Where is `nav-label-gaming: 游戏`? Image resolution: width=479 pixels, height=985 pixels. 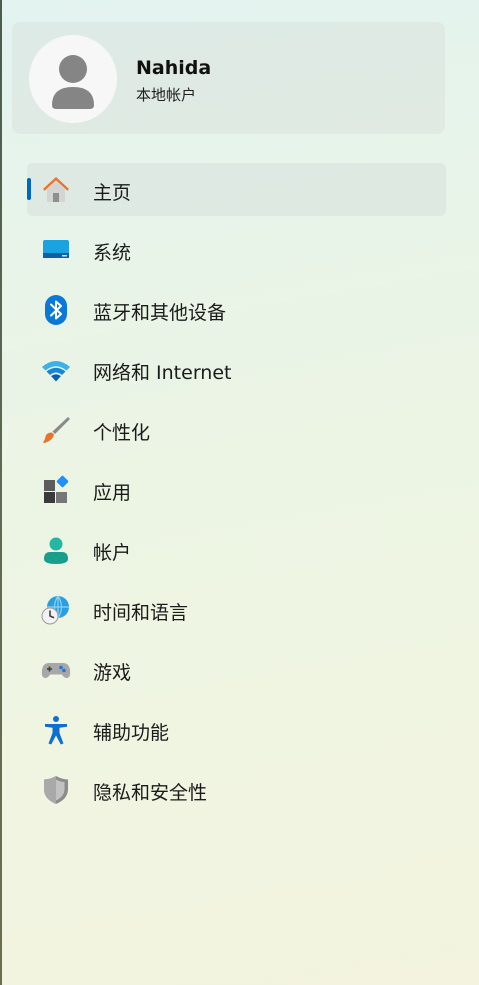 nav-label-gaming: 游戏 is located at coordinates (112, 673).